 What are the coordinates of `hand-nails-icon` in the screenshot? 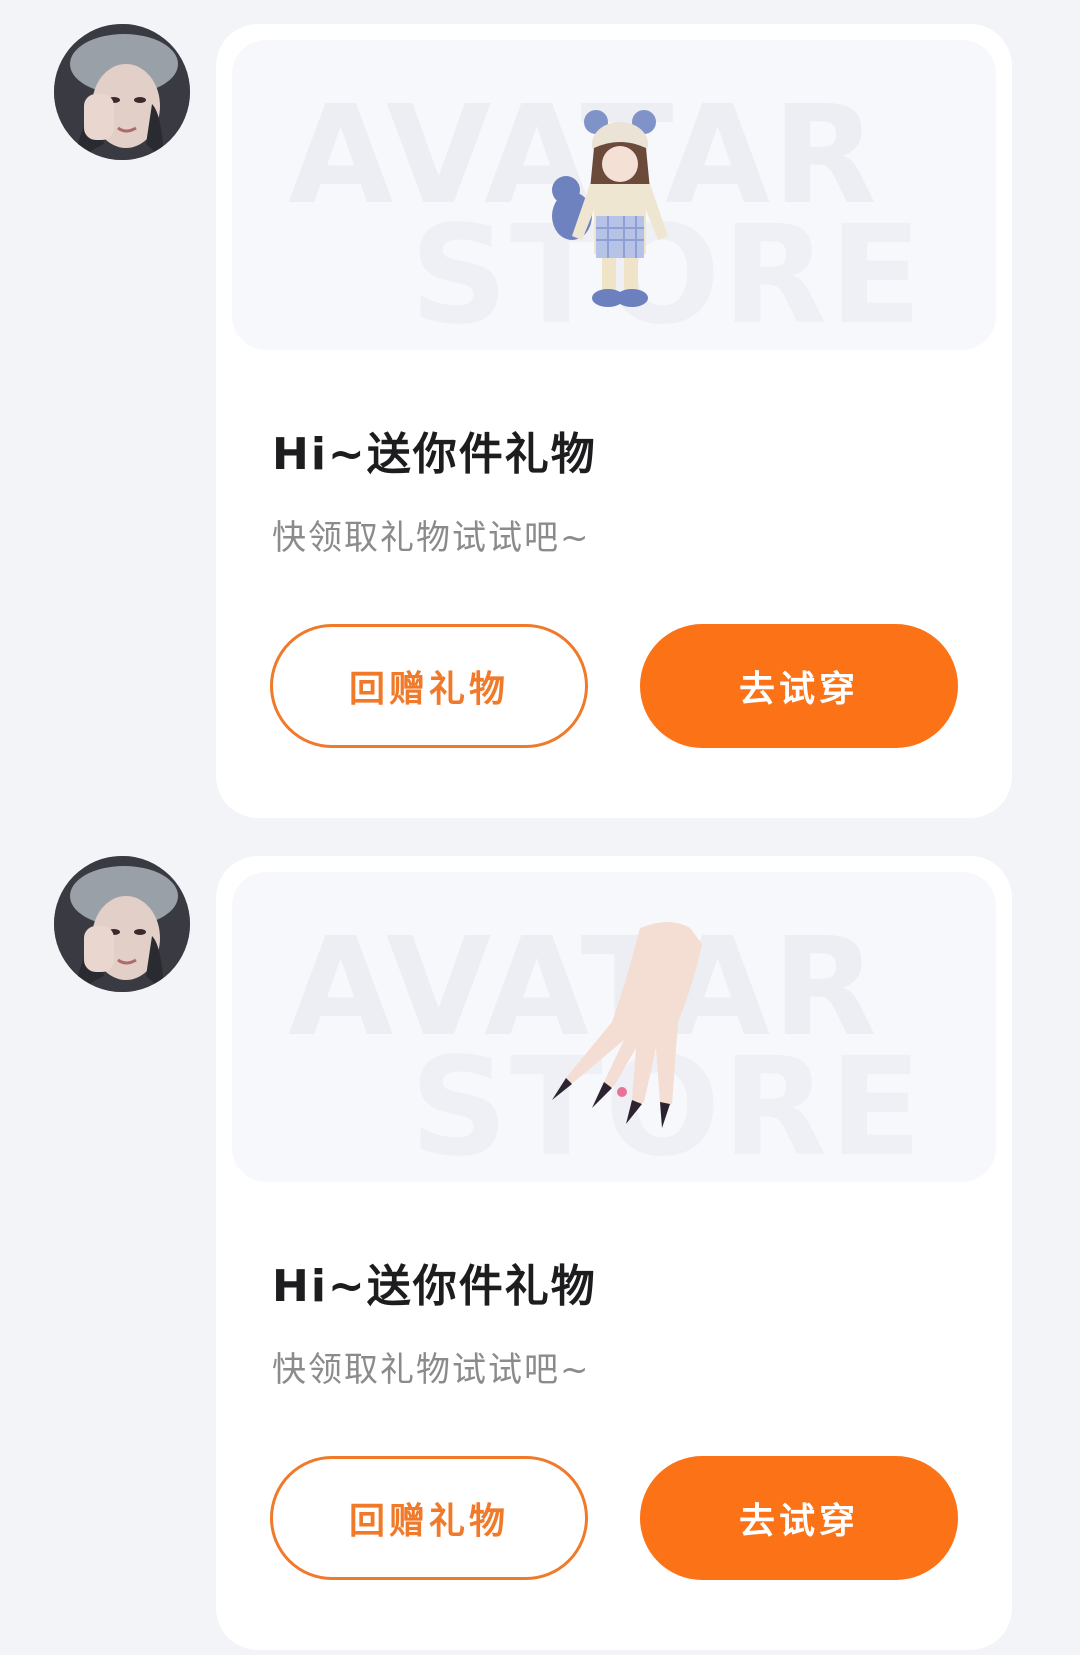 It's located at (627, 1025).